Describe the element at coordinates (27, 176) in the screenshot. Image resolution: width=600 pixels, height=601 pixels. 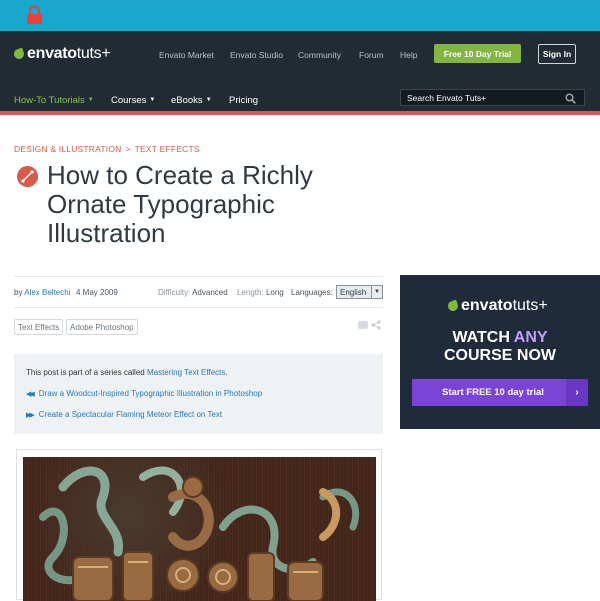
I see `pen-tool-icon` at that location.